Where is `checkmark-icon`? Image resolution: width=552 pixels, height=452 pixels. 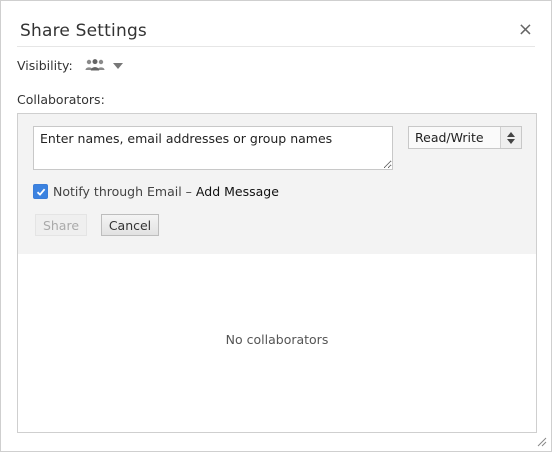 checkmark-icon is located at coordinates (40, 192).